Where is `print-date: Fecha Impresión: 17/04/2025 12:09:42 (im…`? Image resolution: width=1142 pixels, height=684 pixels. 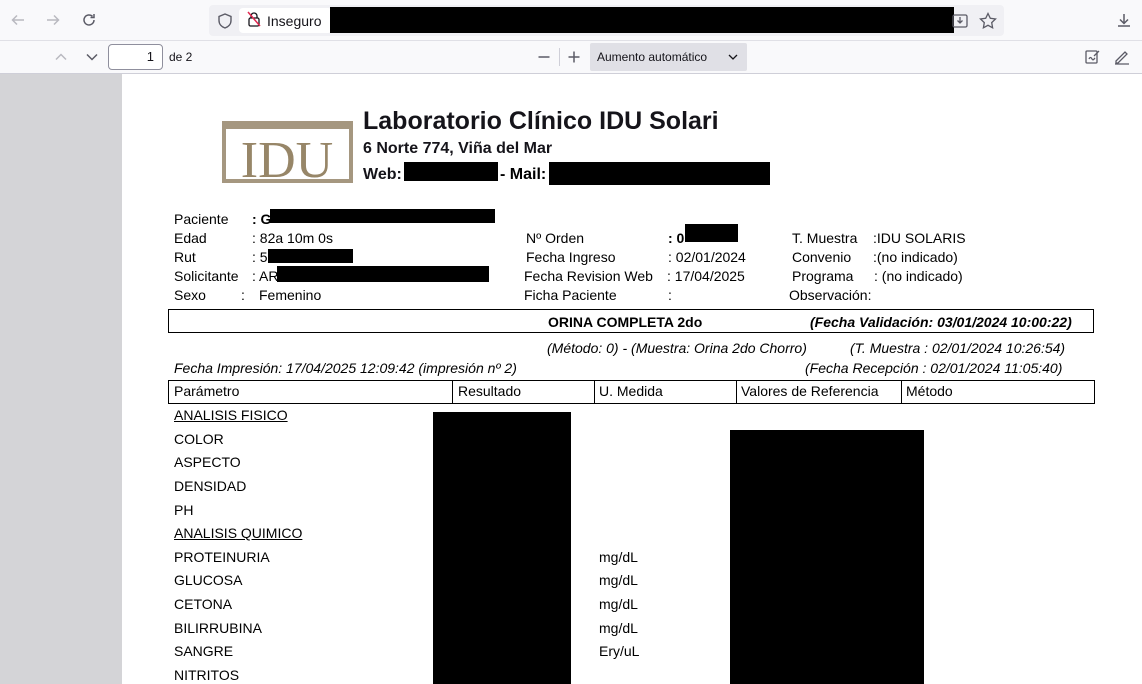 print-date: Fecha Impresión: 17/04/2025 12:09:42 (im… is located at coordinates (345, 368).